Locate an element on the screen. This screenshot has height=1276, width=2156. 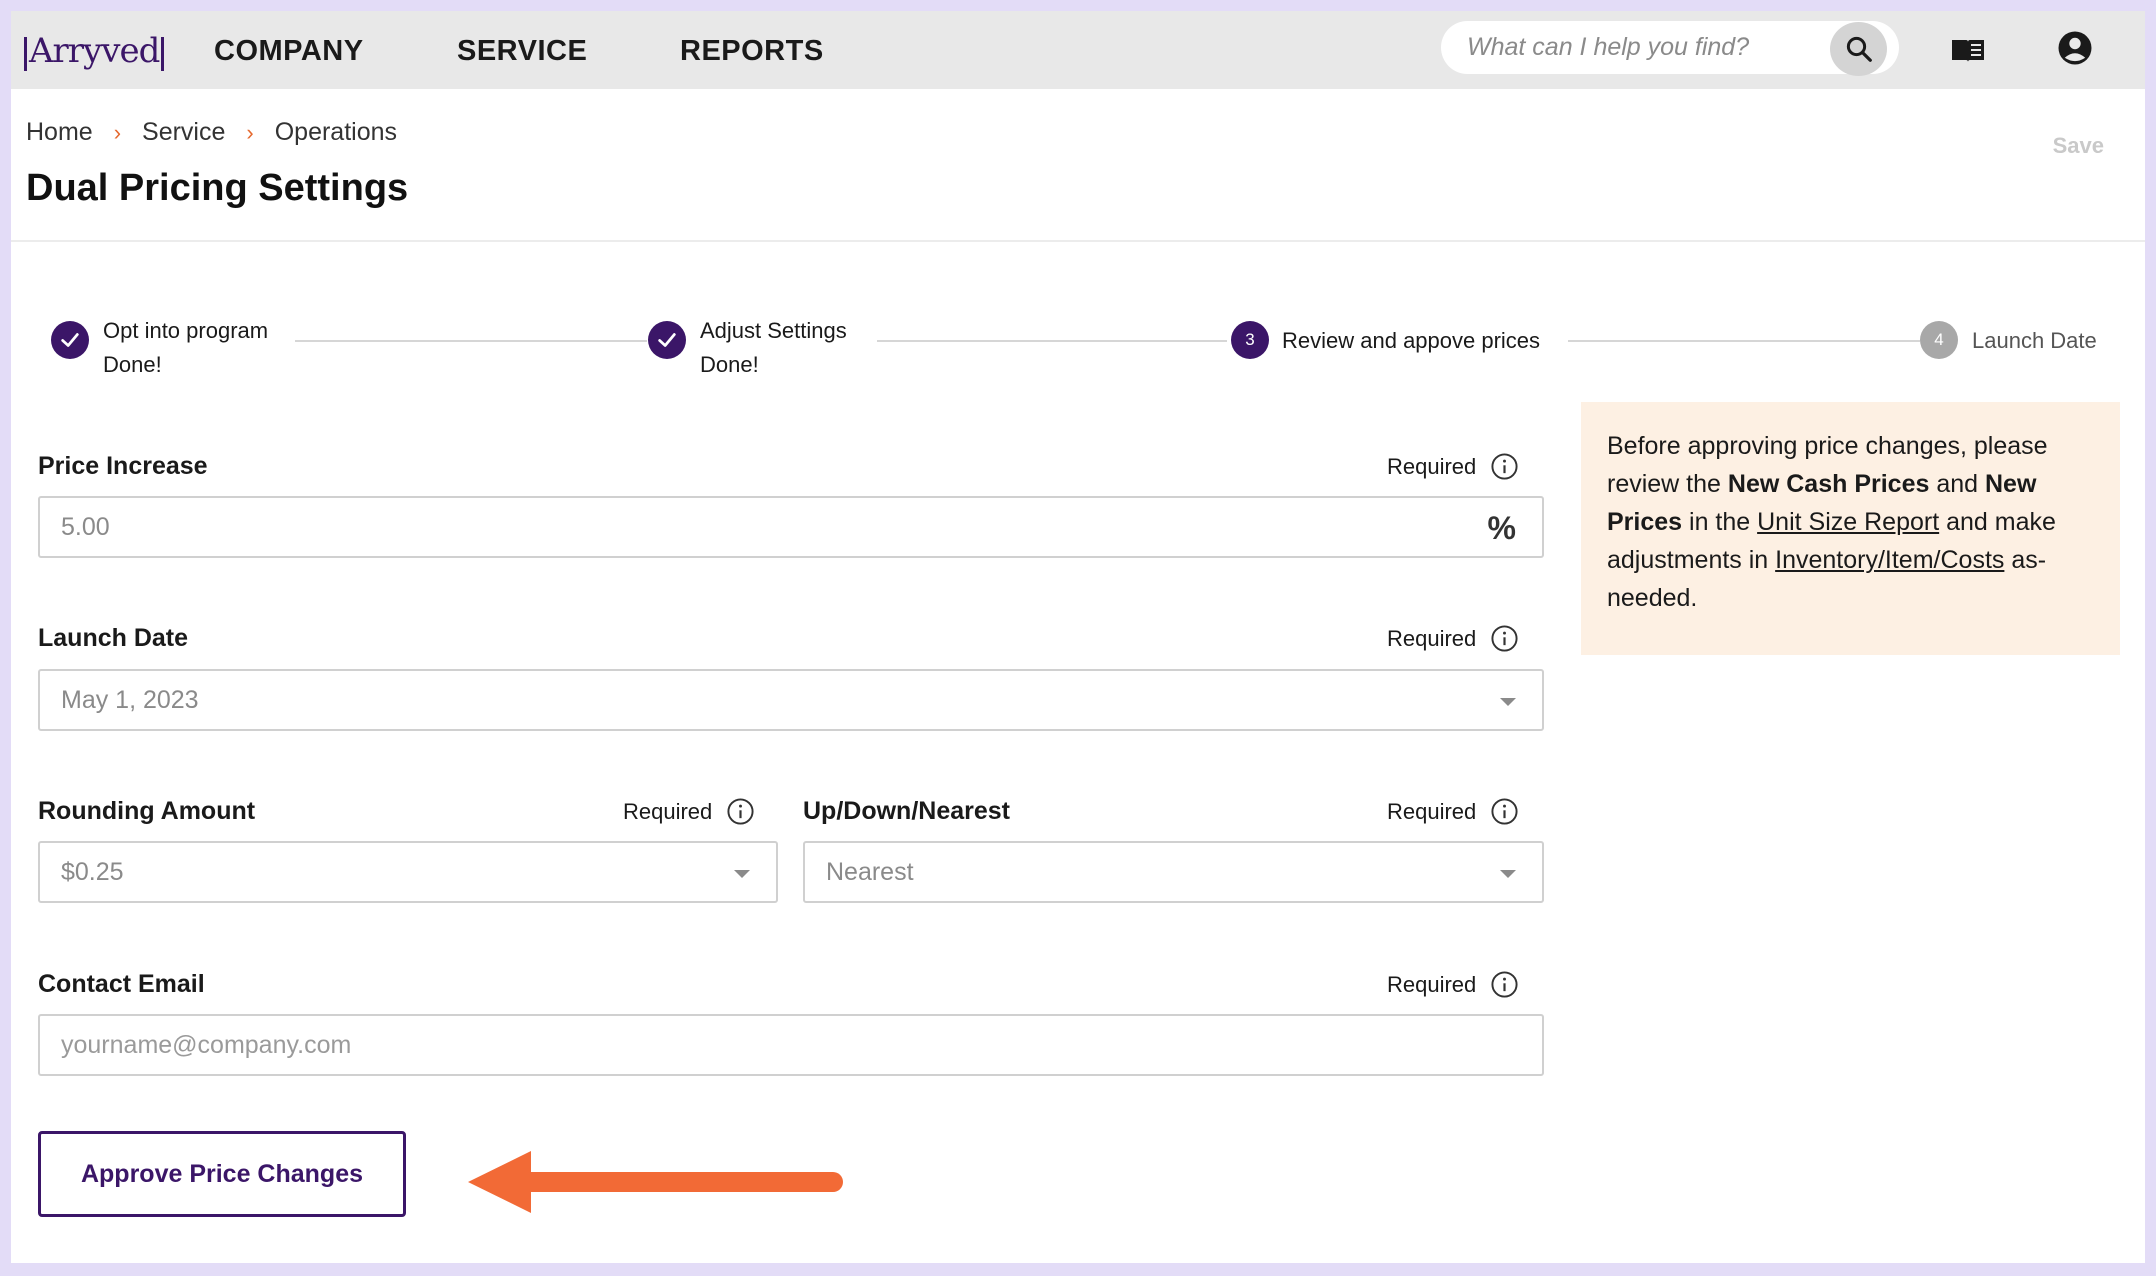
contact-email-field is located at coordinates (791, 1045).